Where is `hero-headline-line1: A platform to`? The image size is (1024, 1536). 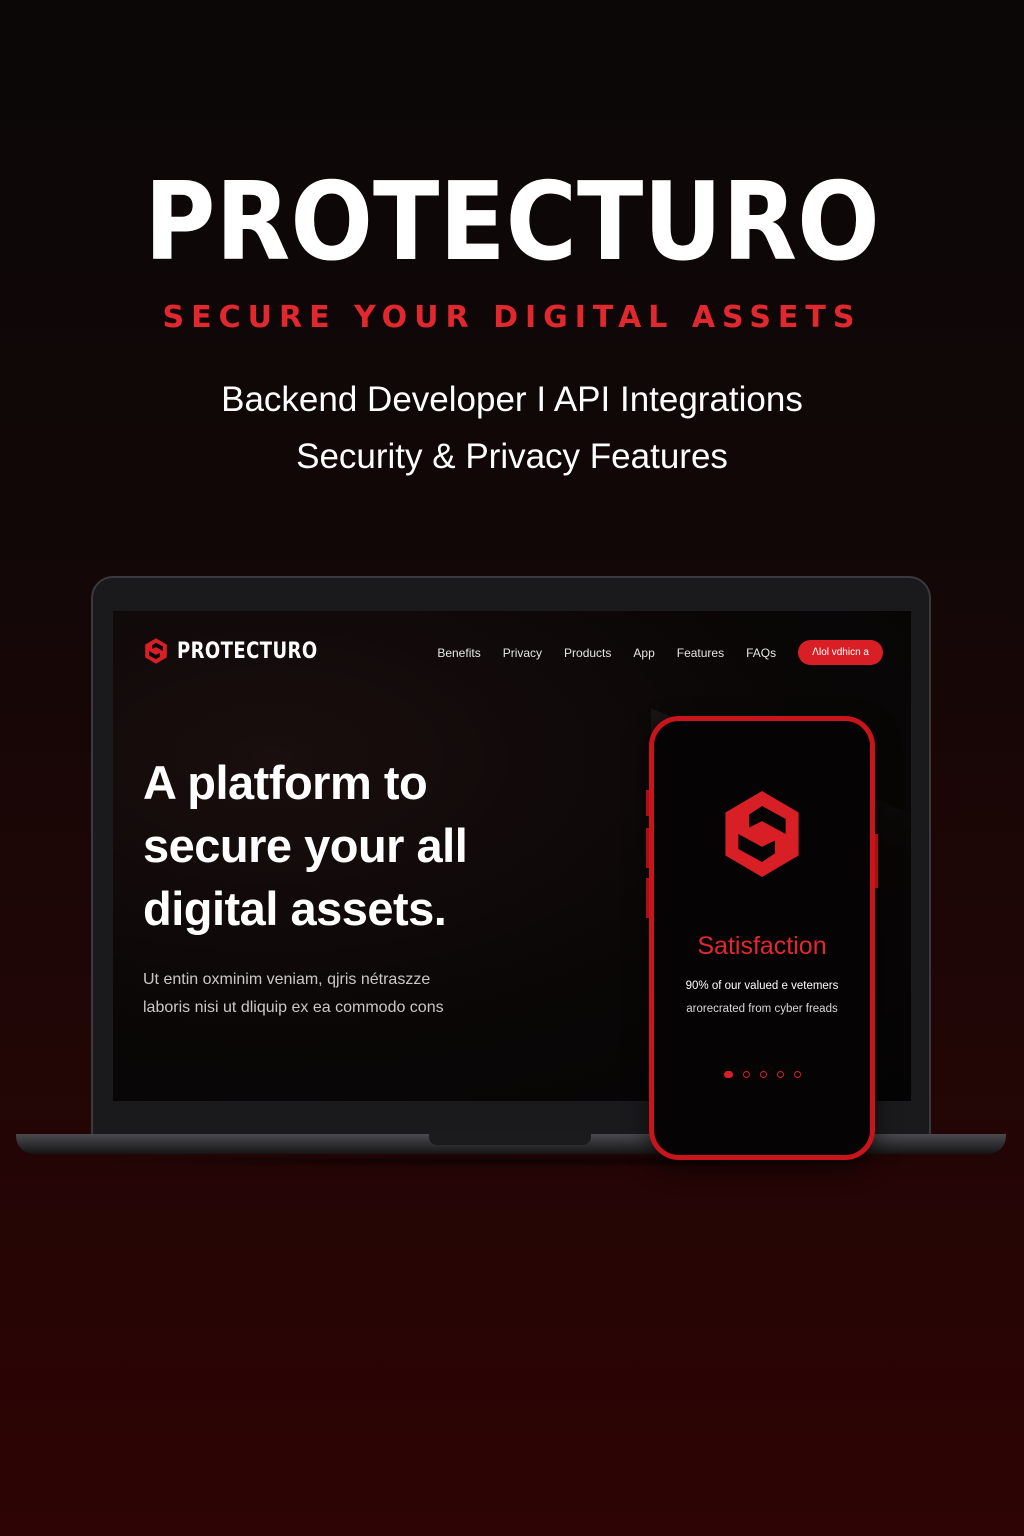 hero-headline-line1: A platform to is located at coordinates (285, 782).